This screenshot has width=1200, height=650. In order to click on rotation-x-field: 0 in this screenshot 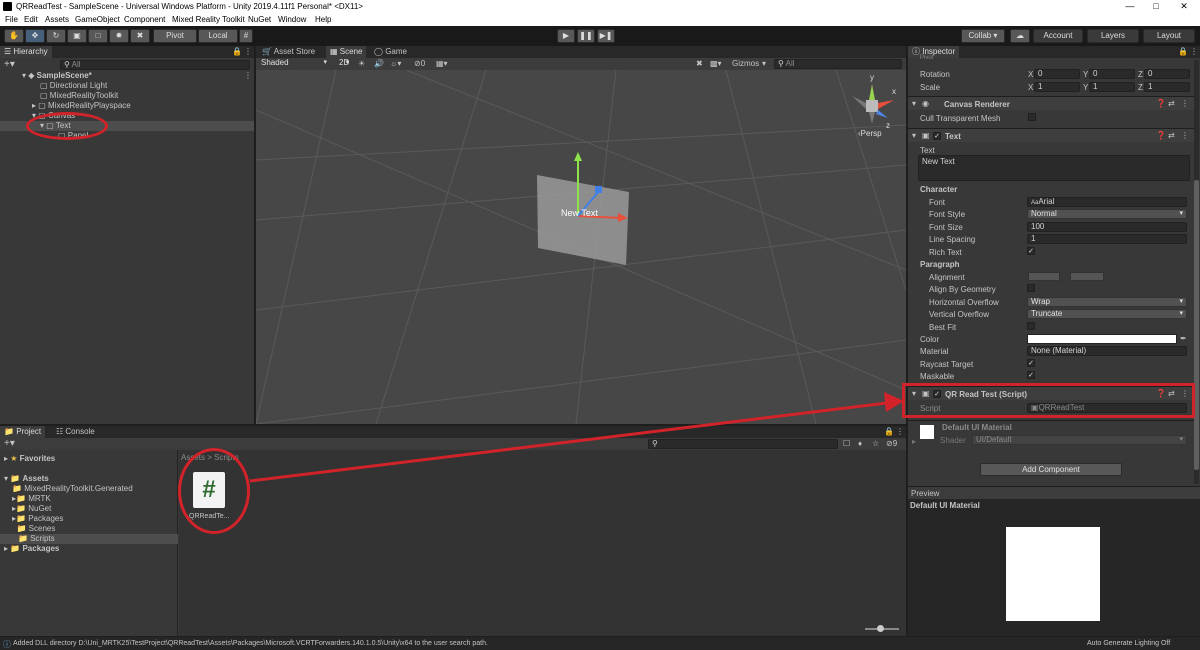, I will do `click(1057, 74)`.